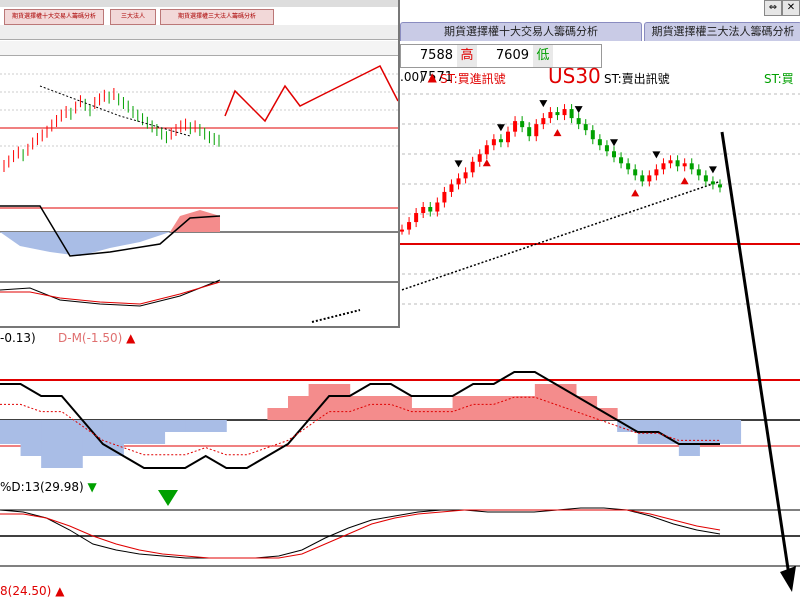  I want to click on overlay-dotted-segment, so click(336, 316).